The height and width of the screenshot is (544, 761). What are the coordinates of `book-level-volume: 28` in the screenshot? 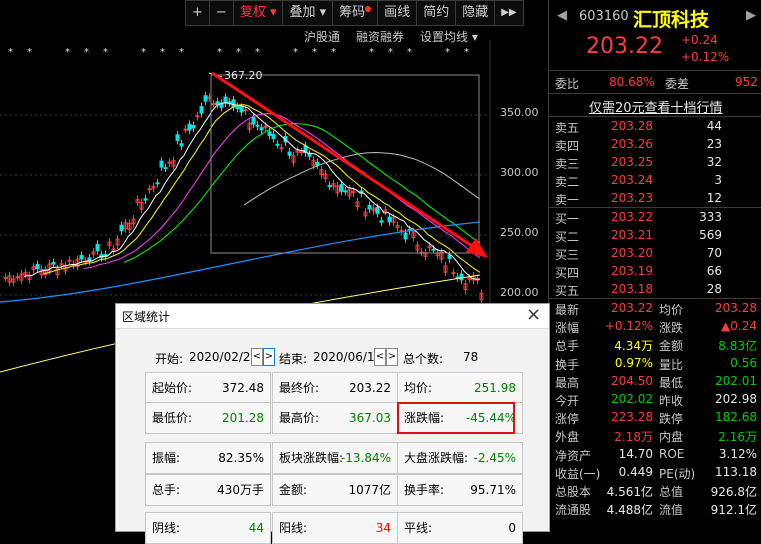 It's located at (714, 289).